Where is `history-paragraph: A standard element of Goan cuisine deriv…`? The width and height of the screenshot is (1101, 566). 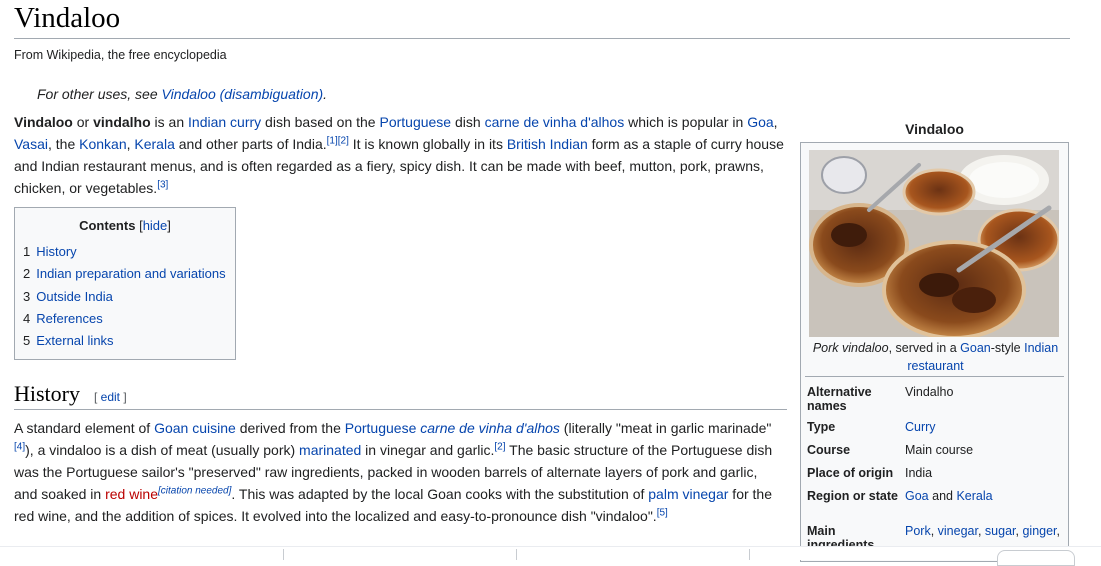 history-paragraph: A standard element of Goan cuisine deriv… is located at coordinates (394, 472).